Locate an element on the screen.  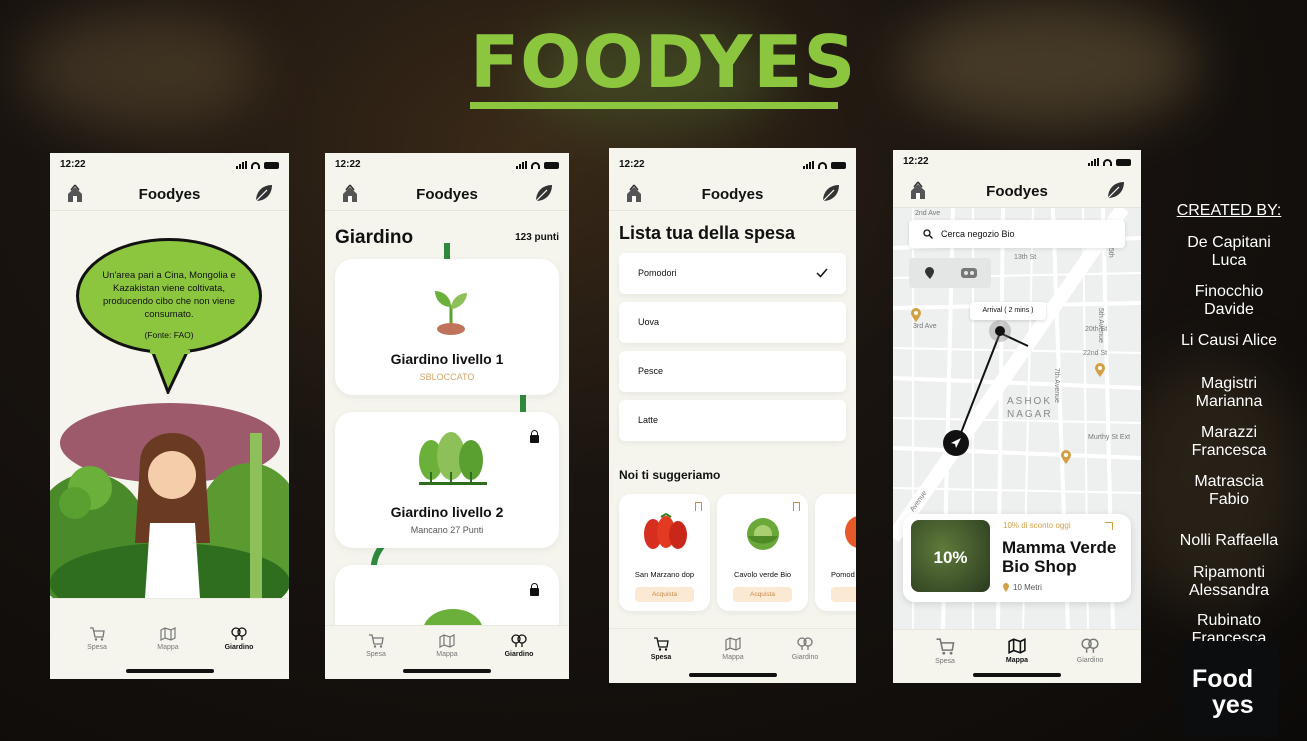
garden-level-1-card: Giardino livello 1 SBLOCCATO is located at coordinates (447, 327).